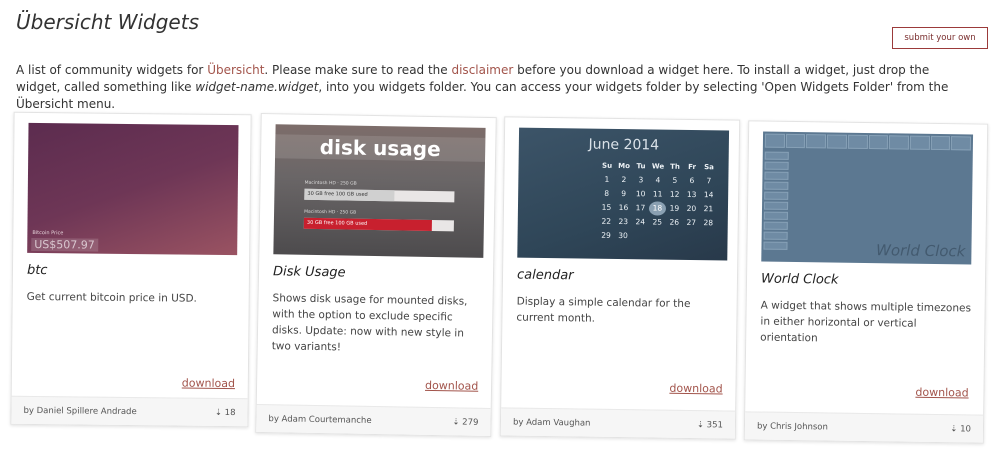 The width and height of the screenshot is (1000, 452). What do you see at coordinates (607, 179) in the screenshot?
I see `calendar-day: 1` at bounding box center [607, 179].